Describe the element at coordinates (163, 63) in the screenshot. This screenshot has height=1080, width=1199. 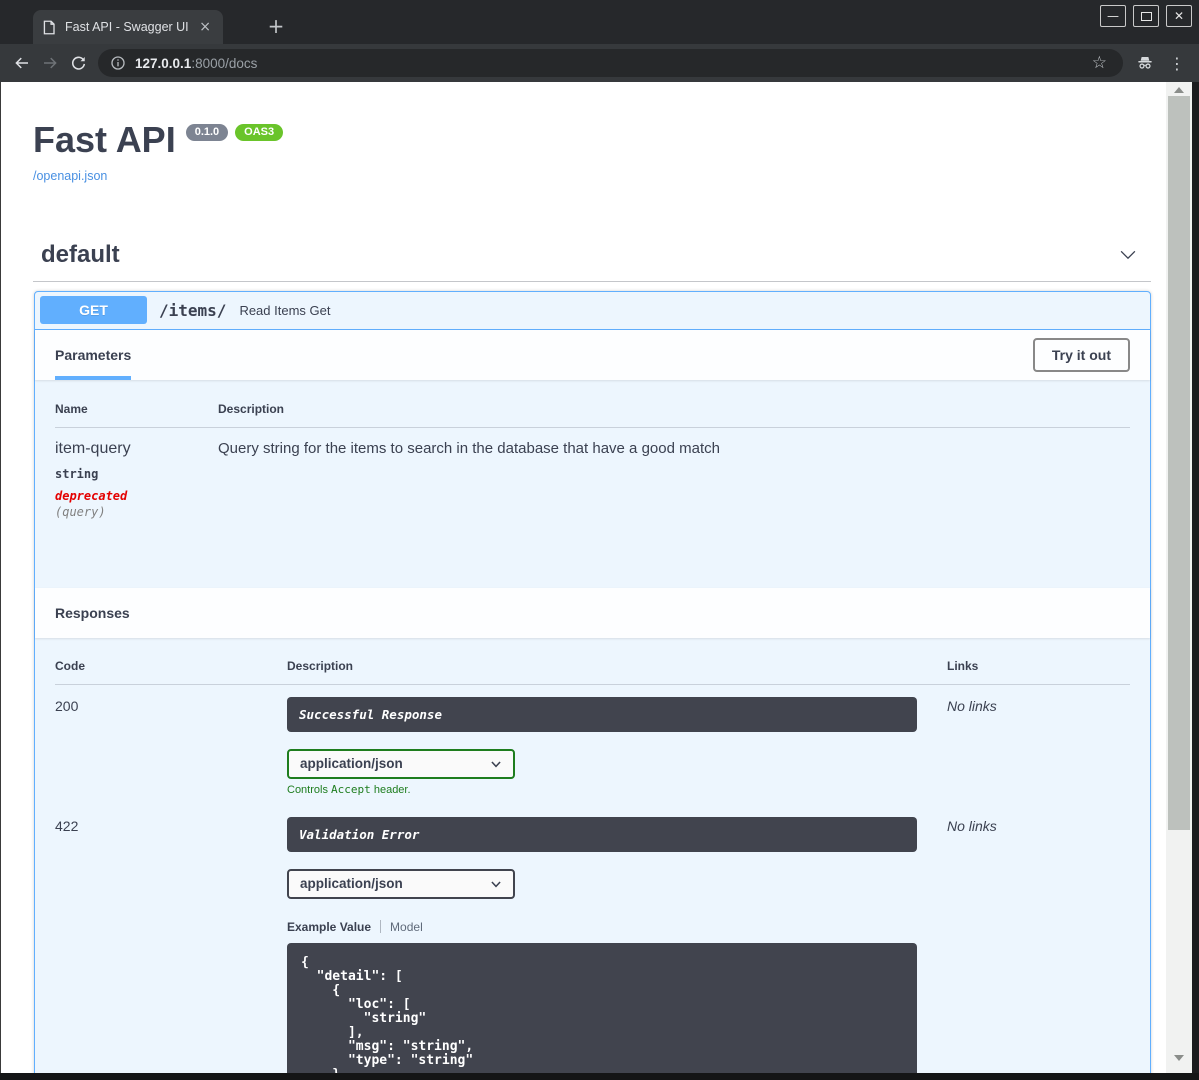
I see `url-host: 127.0.0.1` at that location.